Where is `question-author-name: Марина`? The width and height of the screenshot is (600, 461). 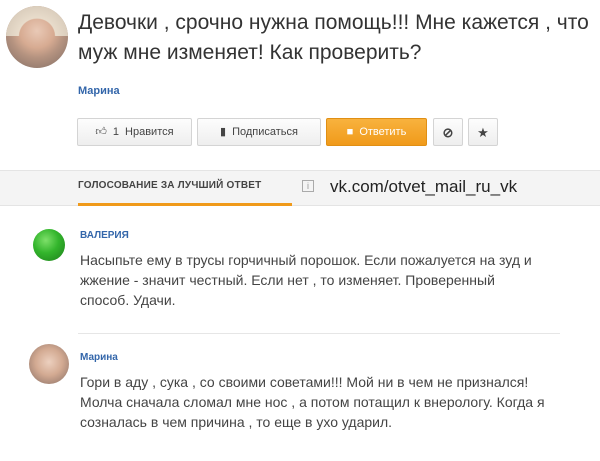 question-author-name: Марина is located at coordinates (99, 91).